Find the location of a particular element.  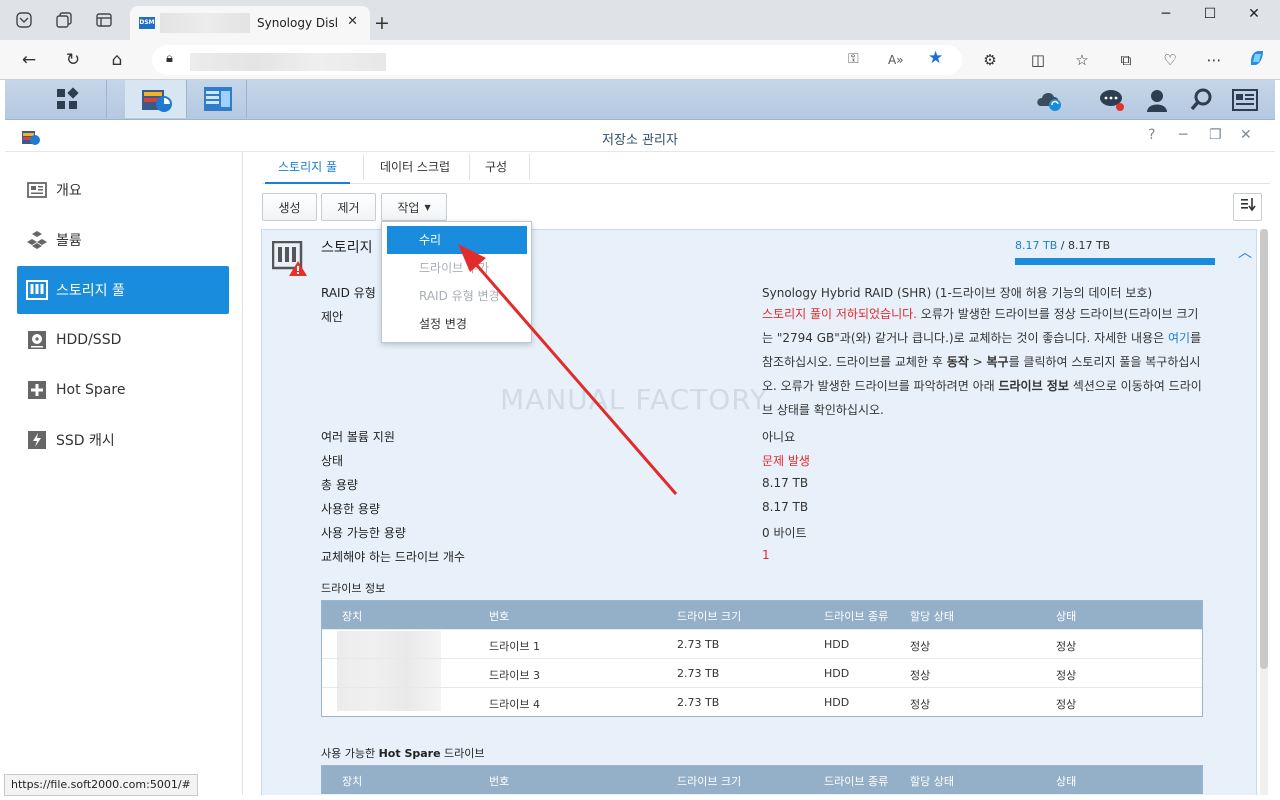

tab-storage-pool: 스토리지 풀 is located at coordinates (308, 171).